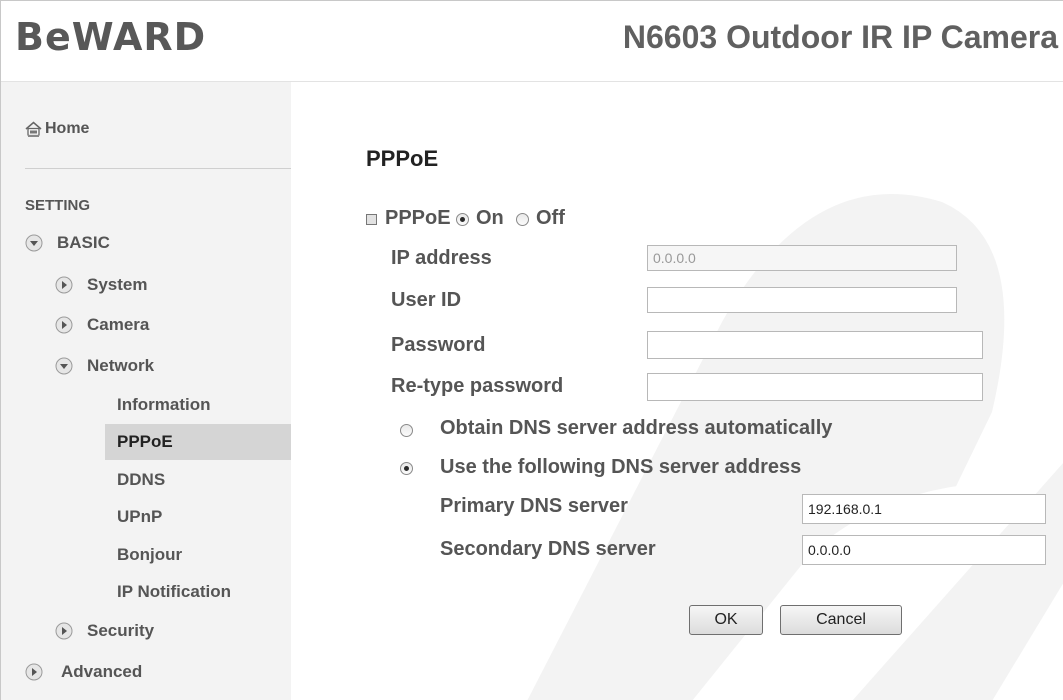 This screenshot has height=700, width=1063. Describe the element at coordinates (117, 284) in the screenshot. I see `nav-system-label: System` at that location.